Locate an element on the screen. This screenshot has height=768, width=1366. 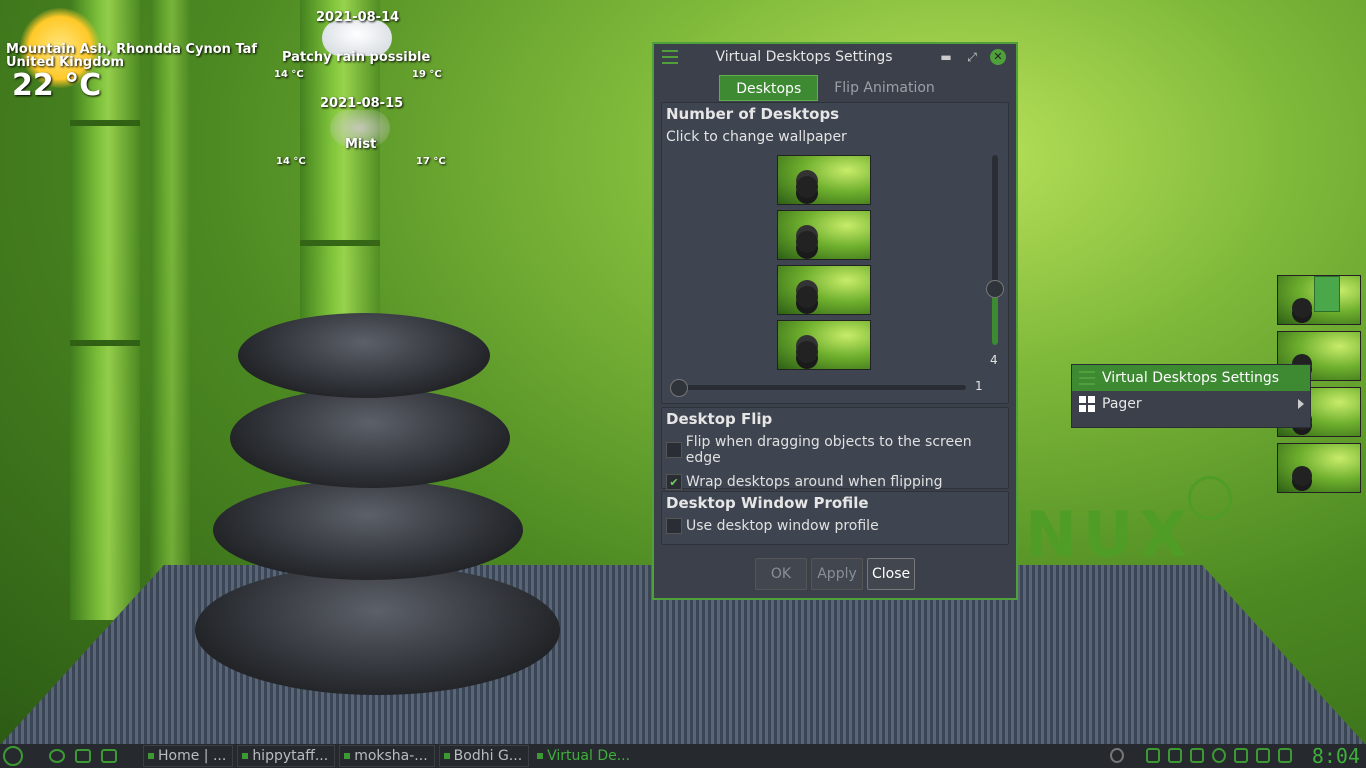
checkmark-icon: ✔ is located at coordinates (674, 482).